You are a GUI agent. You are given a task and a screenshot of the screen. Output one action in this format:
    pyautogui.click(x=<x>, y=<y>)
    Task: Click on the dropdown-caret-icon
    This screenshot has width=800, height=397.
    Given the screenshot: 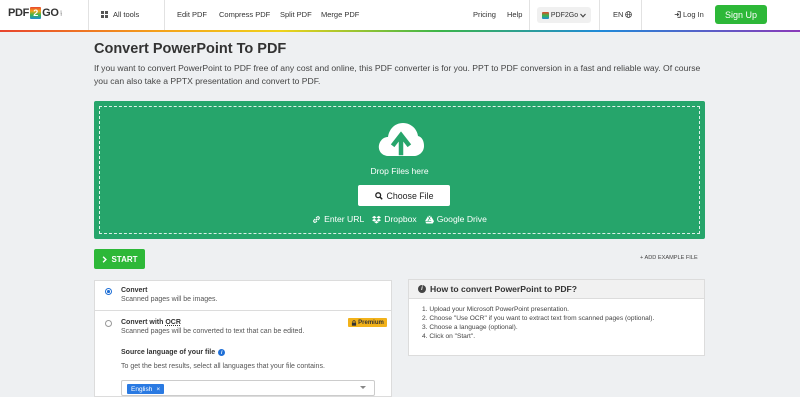 What is the action you would take?
    pyautogui.click(x=363, y=387)
    